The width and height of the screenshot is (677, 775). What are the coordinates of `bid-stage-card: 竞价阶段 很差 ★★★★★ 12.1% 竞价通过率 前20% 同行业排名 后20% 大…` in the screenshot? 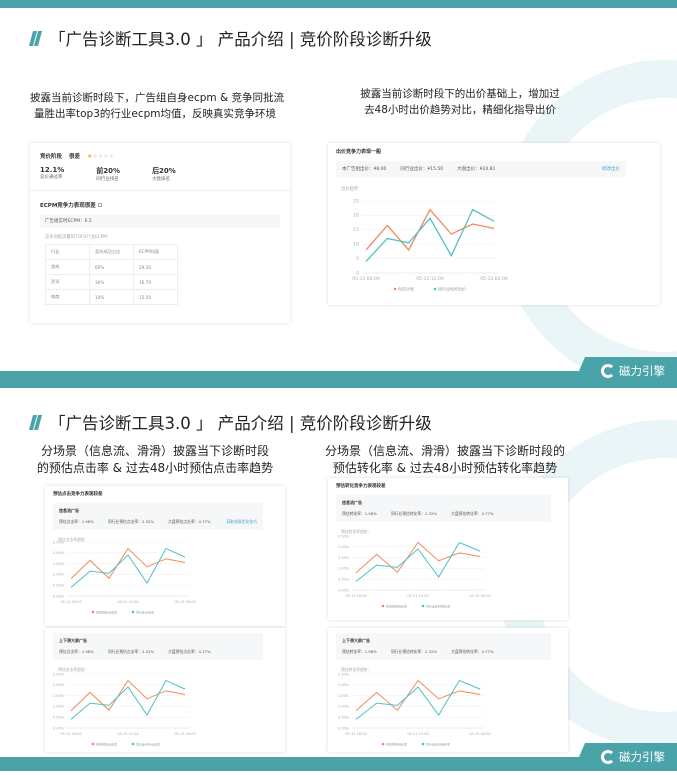 It's located at (160, 233).